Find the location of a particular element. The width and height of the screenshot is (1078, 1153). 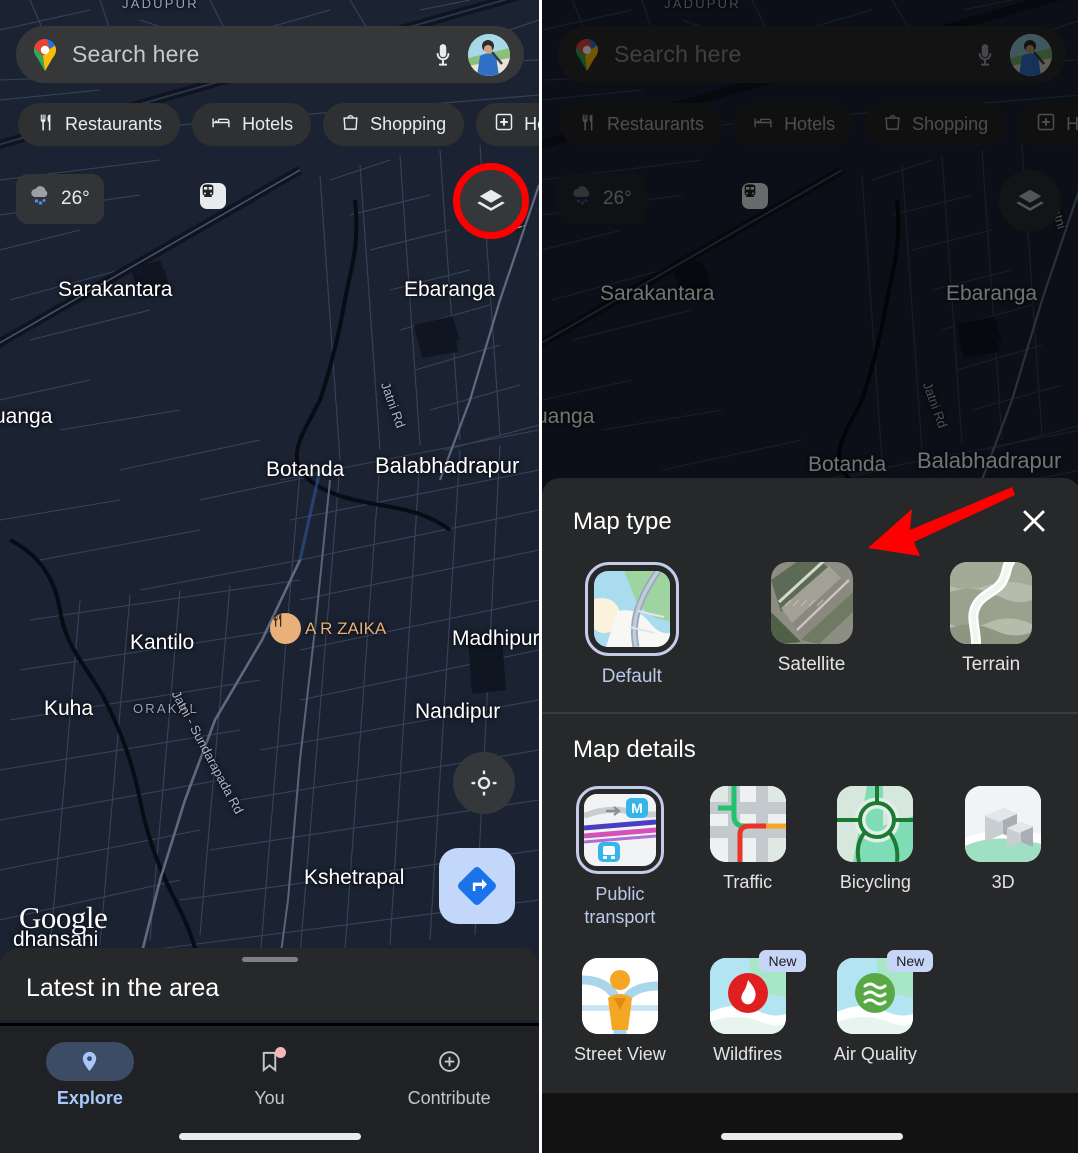

bottom-navigation-bar: Explore You Contribute is located at coordinates (269, 1088).